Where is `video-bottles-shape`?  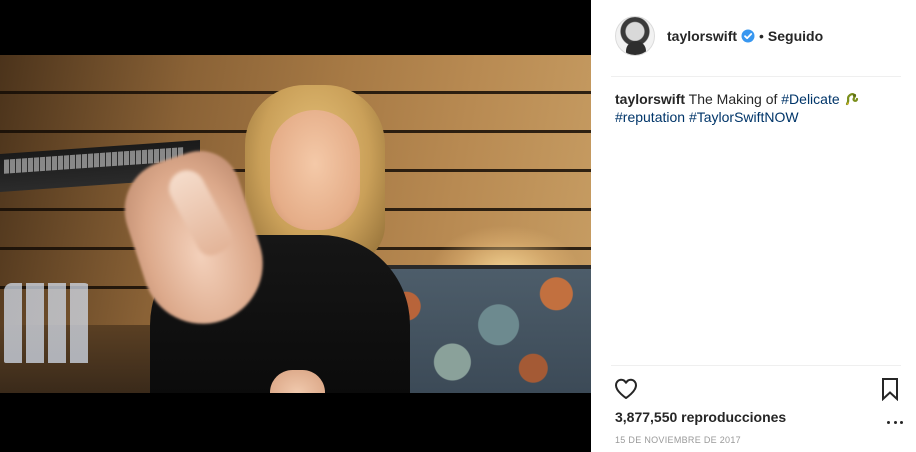 video-bottles-shape is located at coordinates (48, 323).